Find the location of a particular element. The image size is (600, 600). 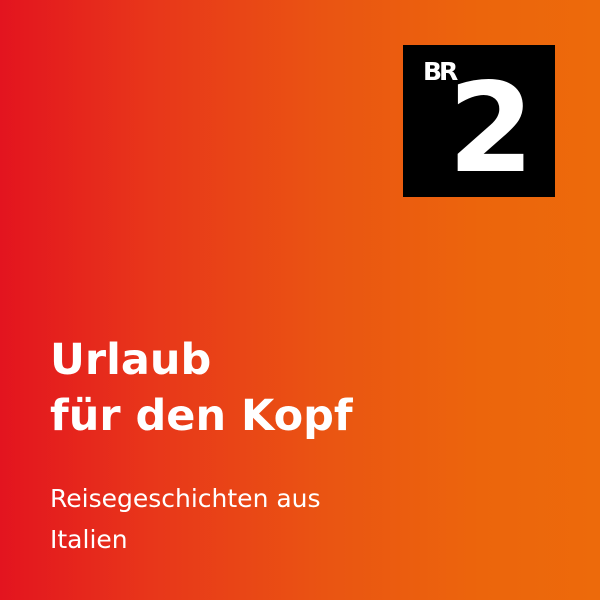

subtitle-line-2: Italien is located at coordinates (89, 539).